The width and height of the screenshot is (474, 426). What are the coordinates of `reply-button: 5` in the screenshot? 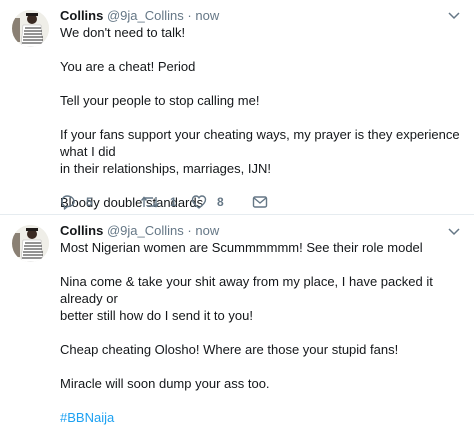 It's located at (76, 202).